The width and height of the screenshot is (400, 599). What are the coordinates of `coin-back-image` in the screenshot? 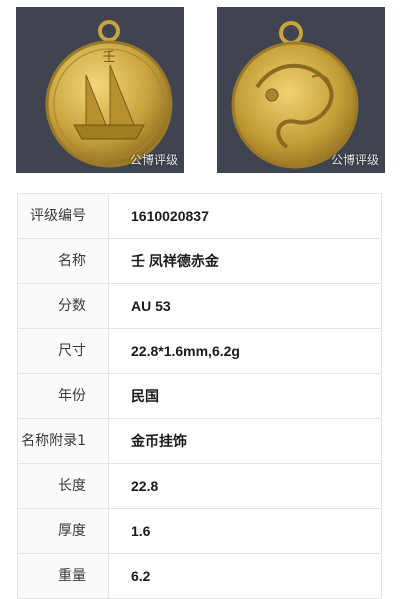 It's located at (301, 90).